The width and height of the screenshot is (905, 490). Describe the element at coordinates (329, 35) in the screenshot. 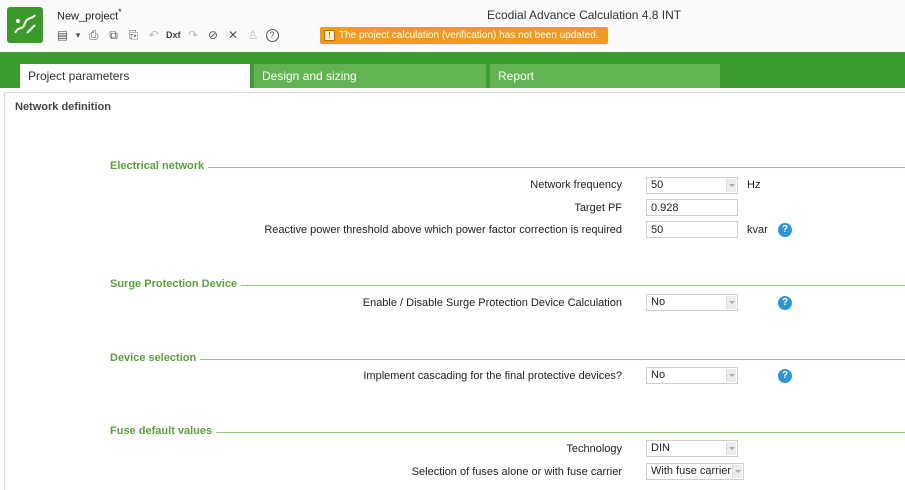

I see `warning-icon: !` at that location.